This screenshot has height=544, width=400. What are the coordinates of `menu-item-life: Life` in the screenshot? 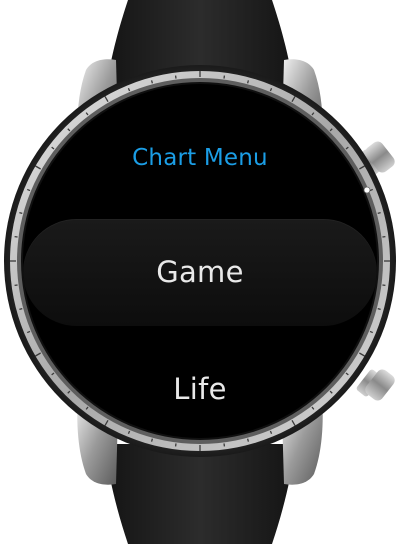 It's located at (200, 389).